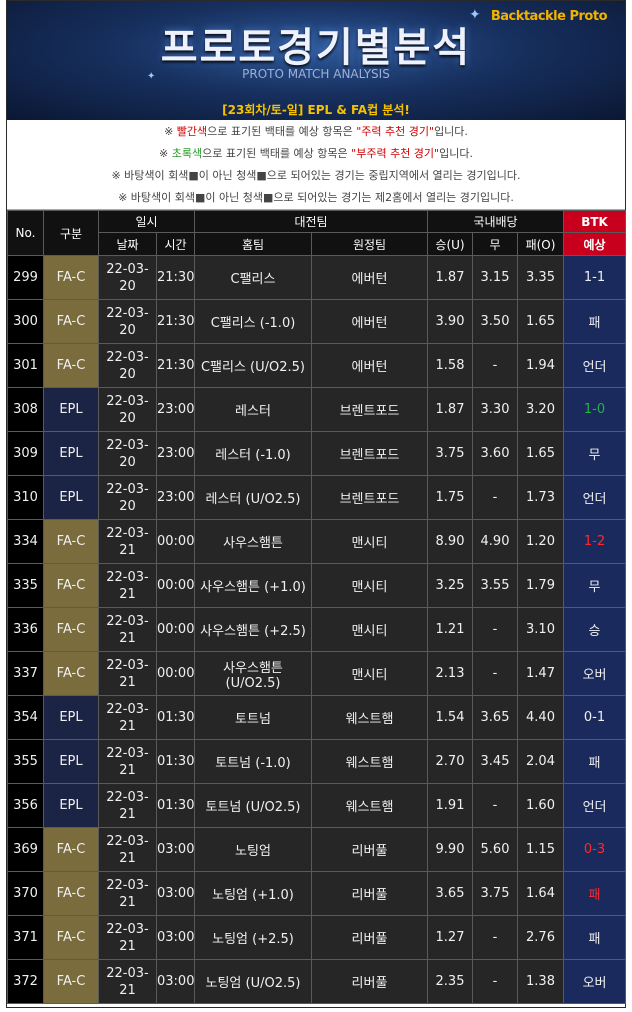 The width and height of the screenshot is (632, 1012). What do you see at coordinates (253, 453) in the screenshot?
I see `home-team-cell: 레스터 (-1.0)` at bounding box center [253, 453].